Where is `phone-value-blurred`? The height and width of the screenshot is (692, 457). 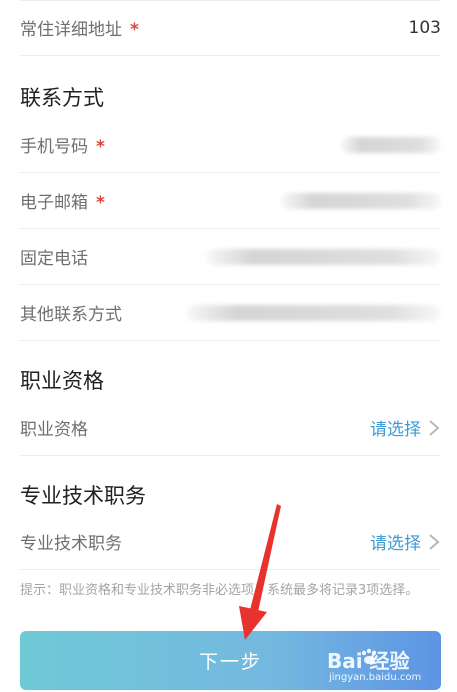
phone-value-blurred is located at coordinates (391, 144).